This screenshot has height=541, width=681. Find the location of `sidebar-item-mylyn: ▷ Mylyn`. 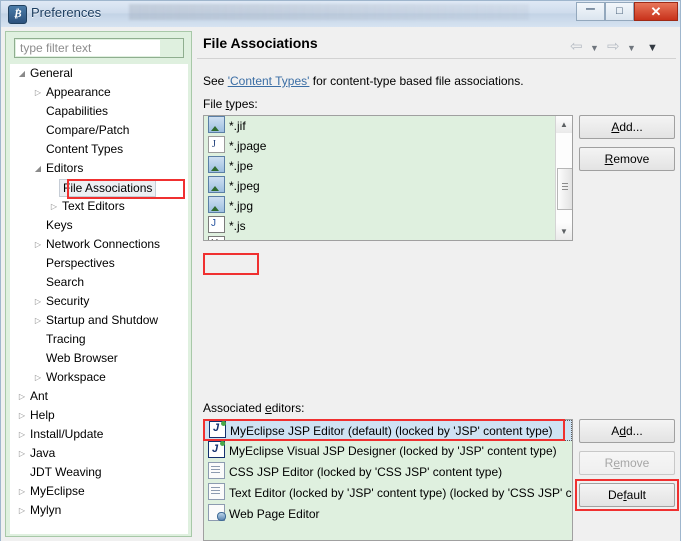

sidebar-item-mylyn: ▷ Mylyn is located at coordinates (99, 510).